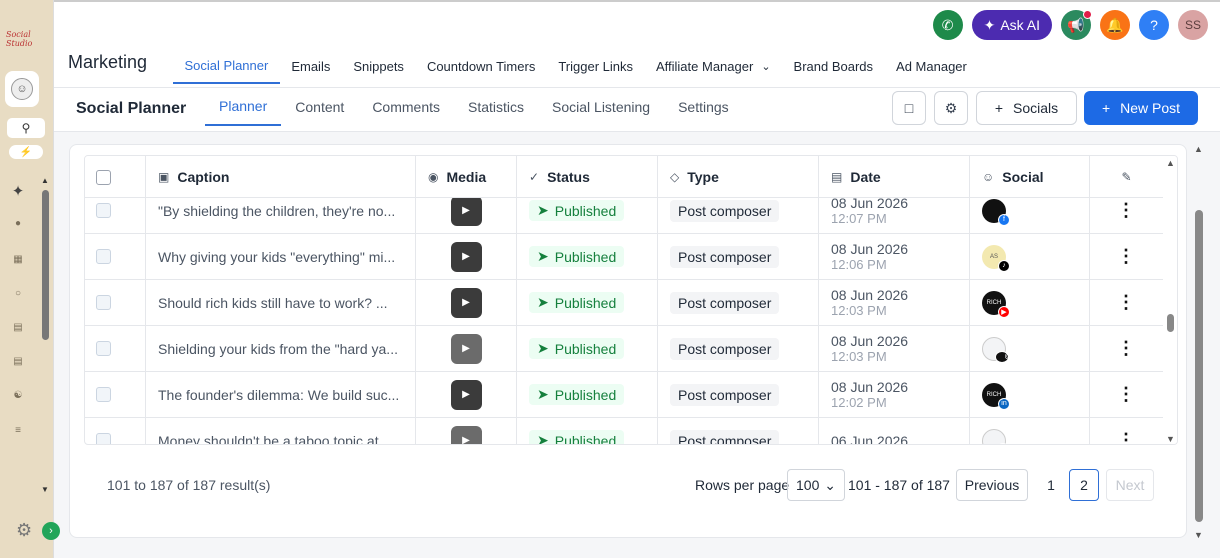  I want to click on column-settings-button: ✎, so click(1126, 177).